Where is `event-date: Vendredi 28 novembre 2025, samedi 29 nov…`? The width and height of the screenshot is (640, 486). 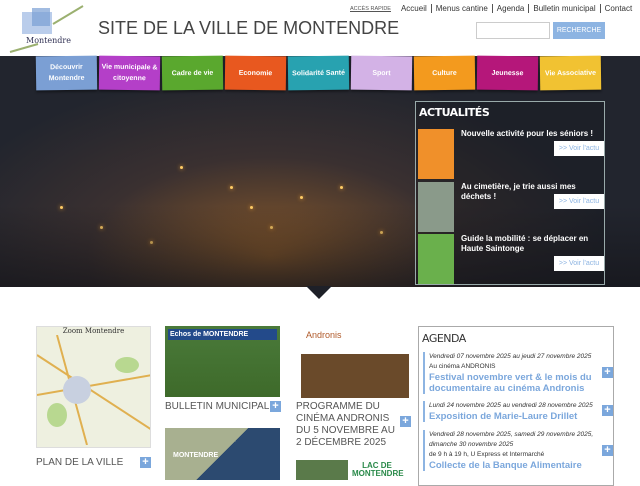 event-date: Vendredi 28 novembre 2025, samedi 29 nov… is located at coordinates (511, 439).